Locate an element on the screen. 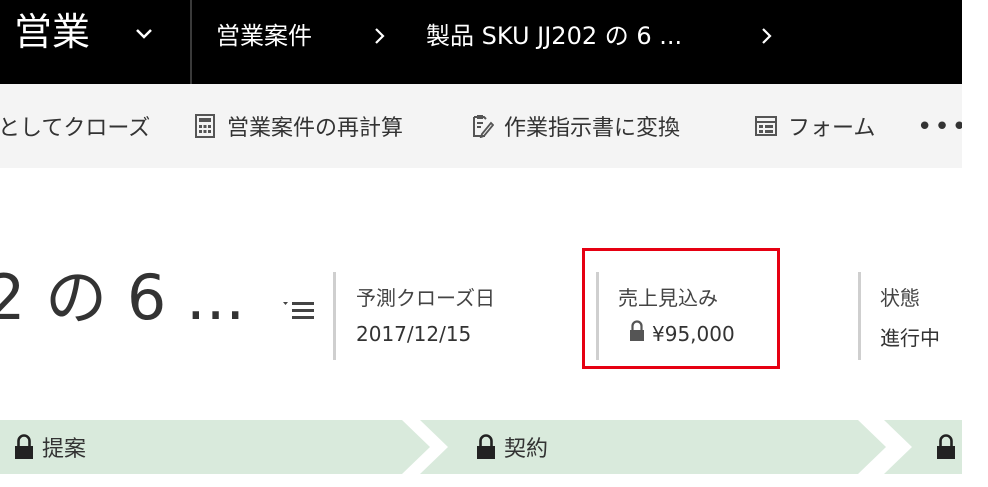  nav-divider is located at coordinates (191, 42).